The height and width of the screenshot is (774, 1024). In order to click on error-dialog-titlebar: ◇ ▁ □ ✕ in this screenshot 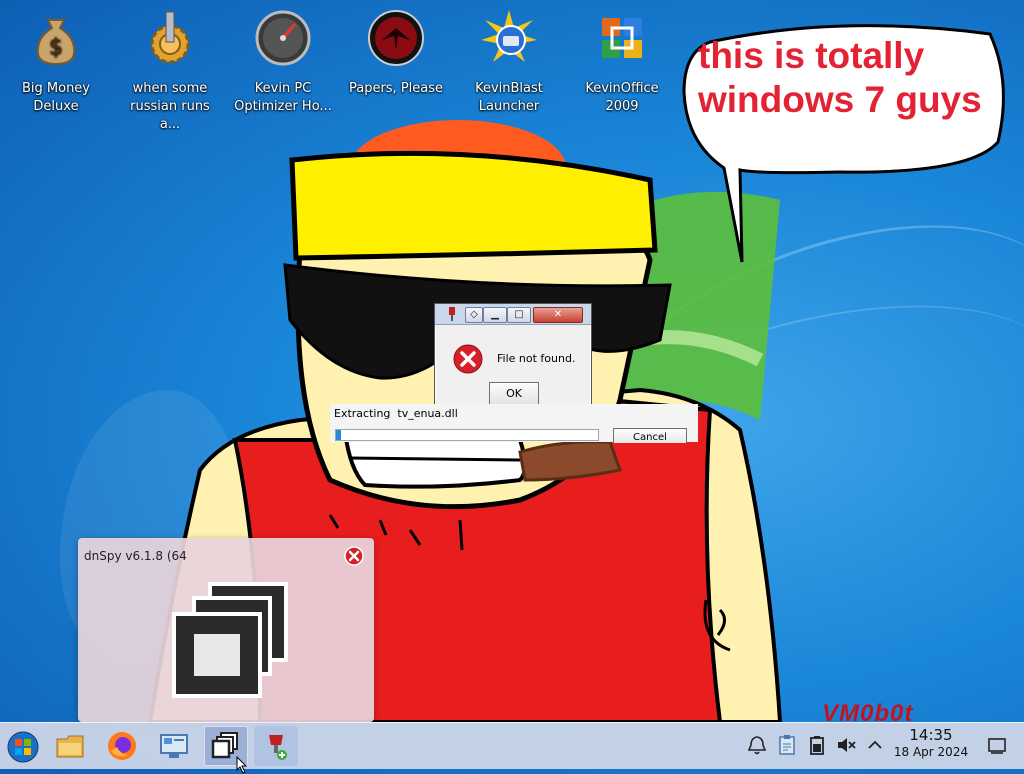, I will do `click(513, 314)`.